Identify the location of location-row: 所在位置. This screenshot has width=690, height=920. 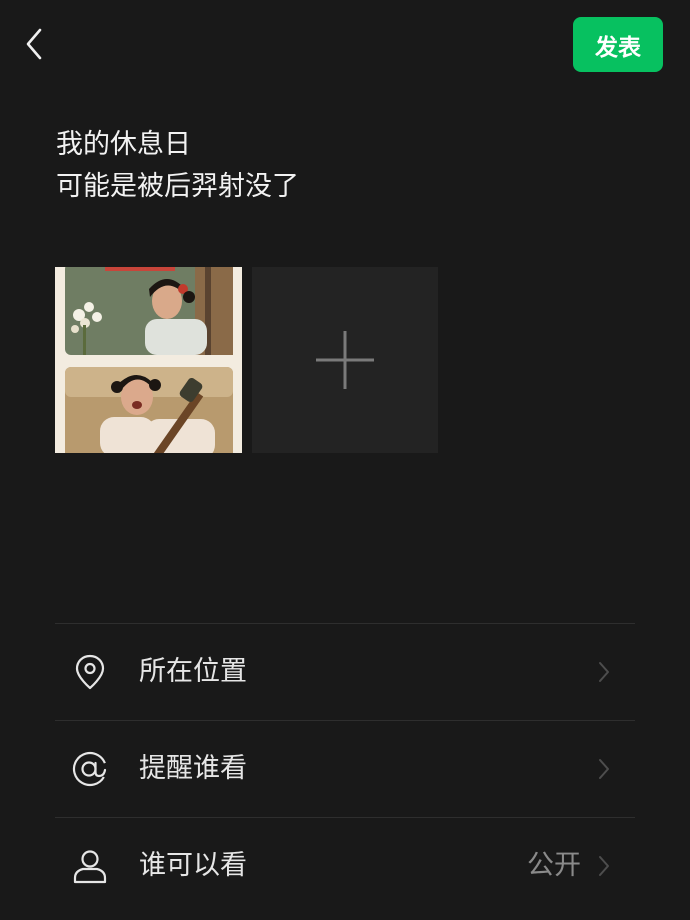
(345, 672).